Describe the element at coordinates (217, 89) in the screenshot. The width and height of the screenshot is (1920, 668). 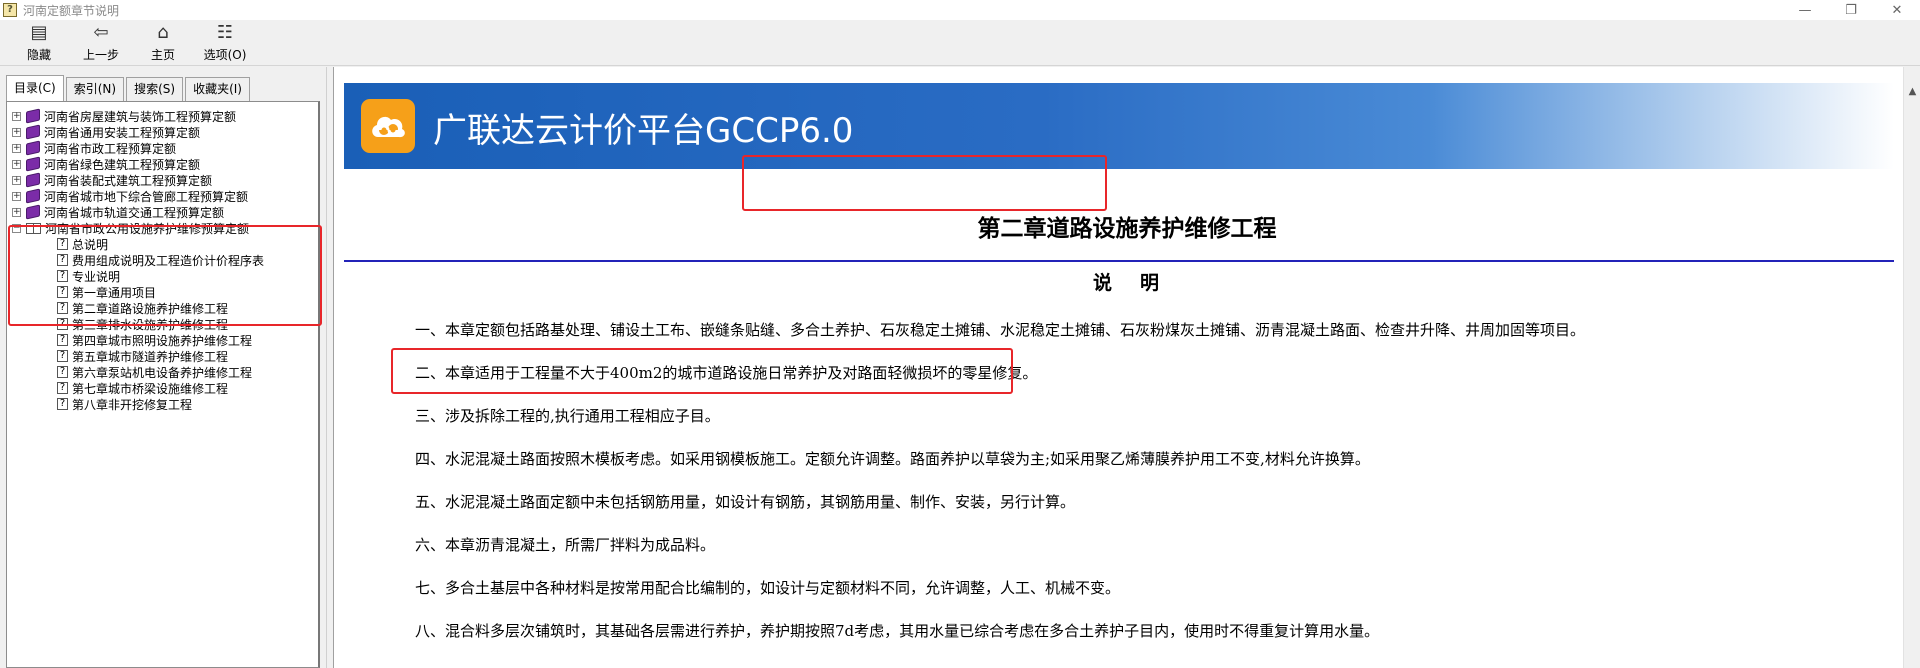
I see `tab-favorites: 收藏夹(I)` at that location.